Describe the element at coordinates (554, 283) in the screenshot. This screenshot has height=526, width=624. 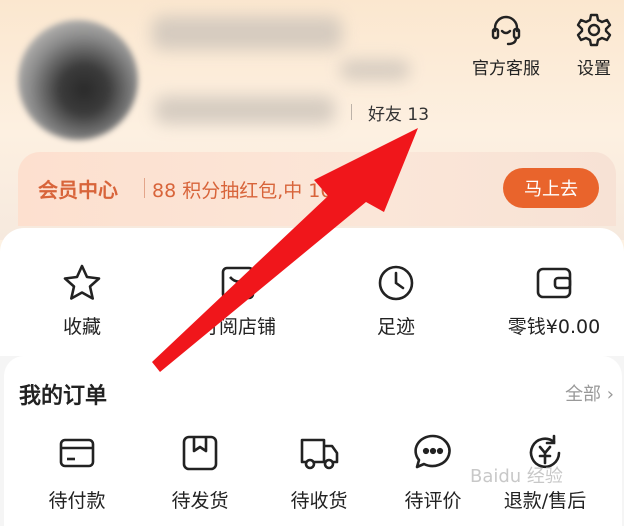
I see `wallet-icon` at that location.